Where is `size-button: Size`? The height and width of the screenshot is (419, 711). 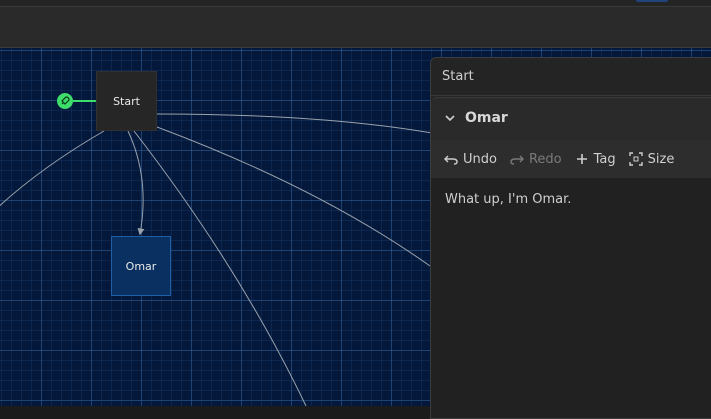
size-button: Size is located at coordinates (651, 159).